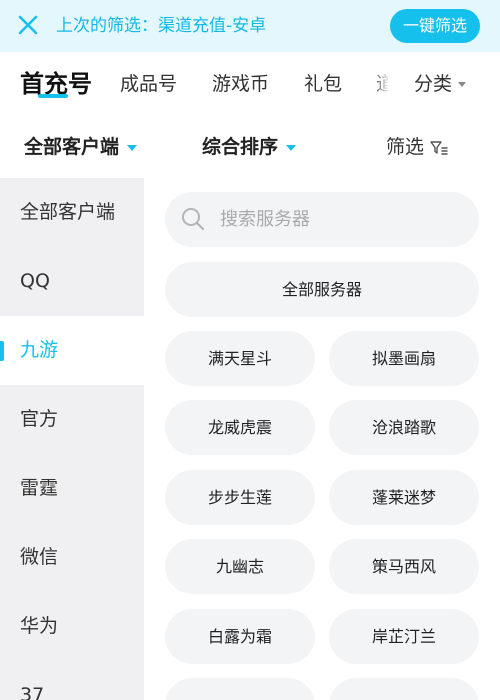 This screenshot has width=500, height=700. Describe the element at coordinates (381, 84) in the screenshot. I see `tabs-fade-overlay` at that location.